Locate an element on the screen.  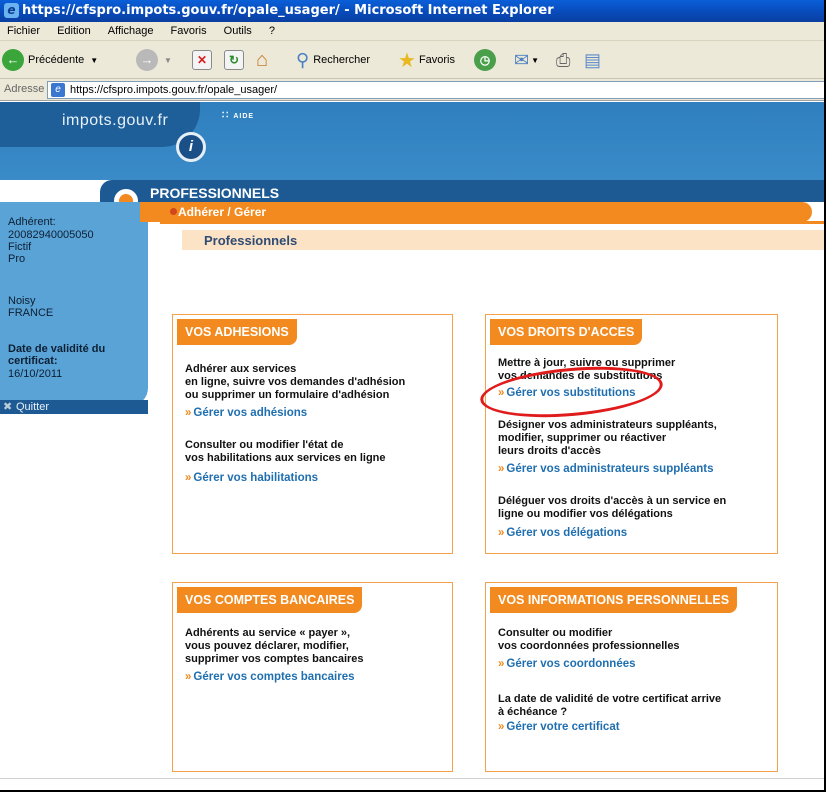
forward-dropdown-icon: ▼ is located at coordinates (168, 60).